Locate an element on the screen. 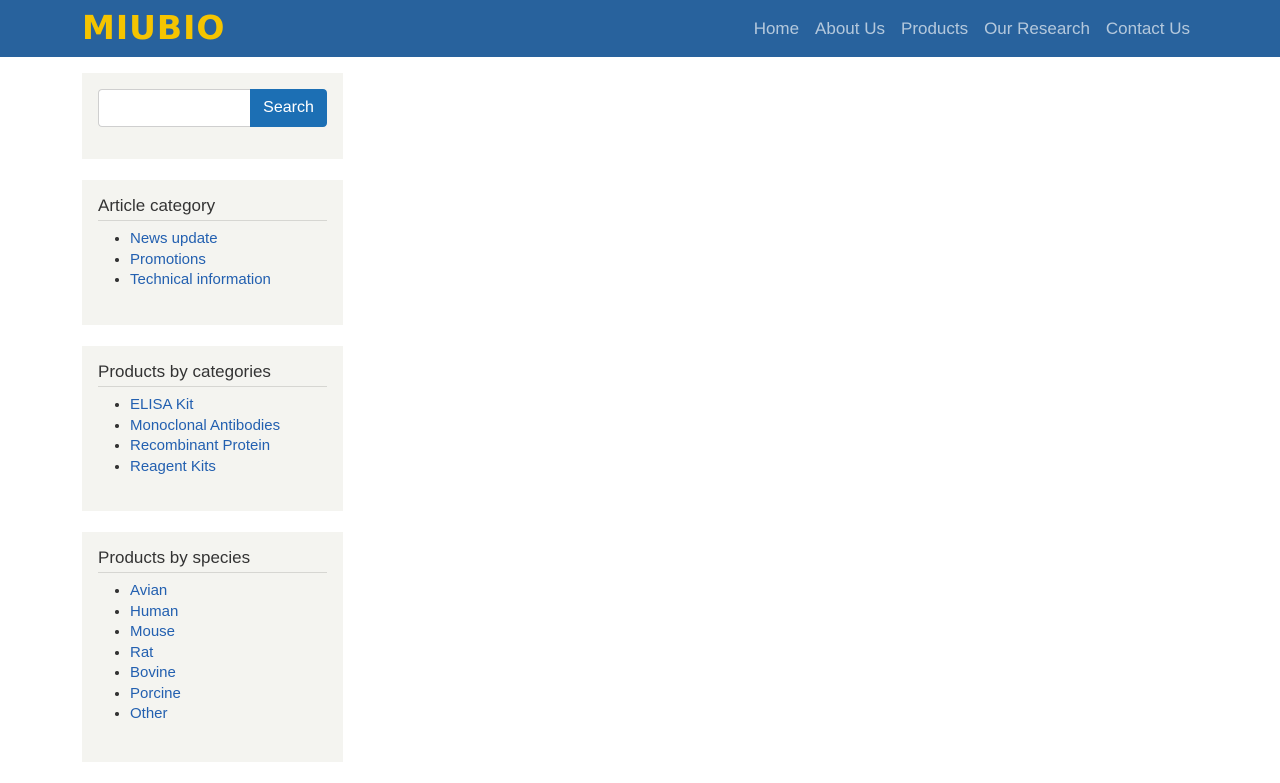 The image size is (1280, 783). species-link-human: Human is located at coordinates (154, 611).